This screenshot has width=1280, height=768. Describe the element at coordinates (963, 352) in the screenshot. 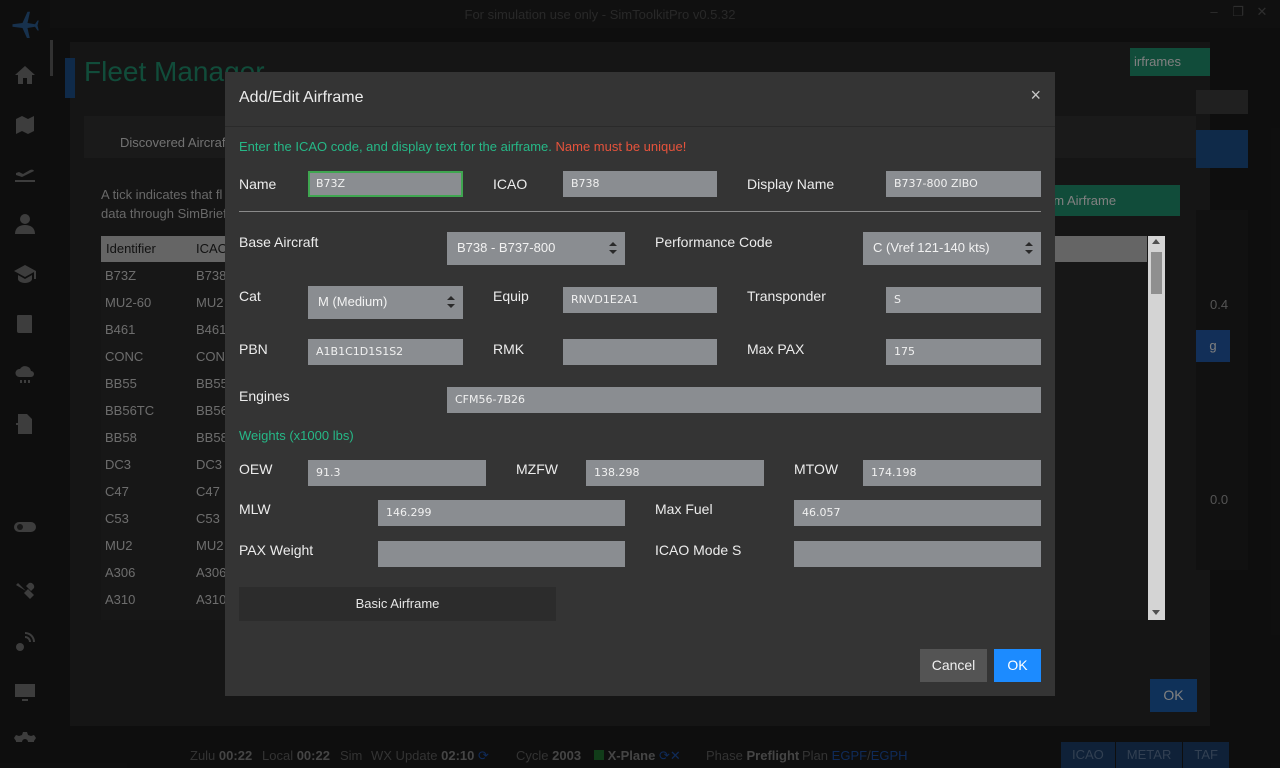

I see `max-pax-input: 175` at that location.